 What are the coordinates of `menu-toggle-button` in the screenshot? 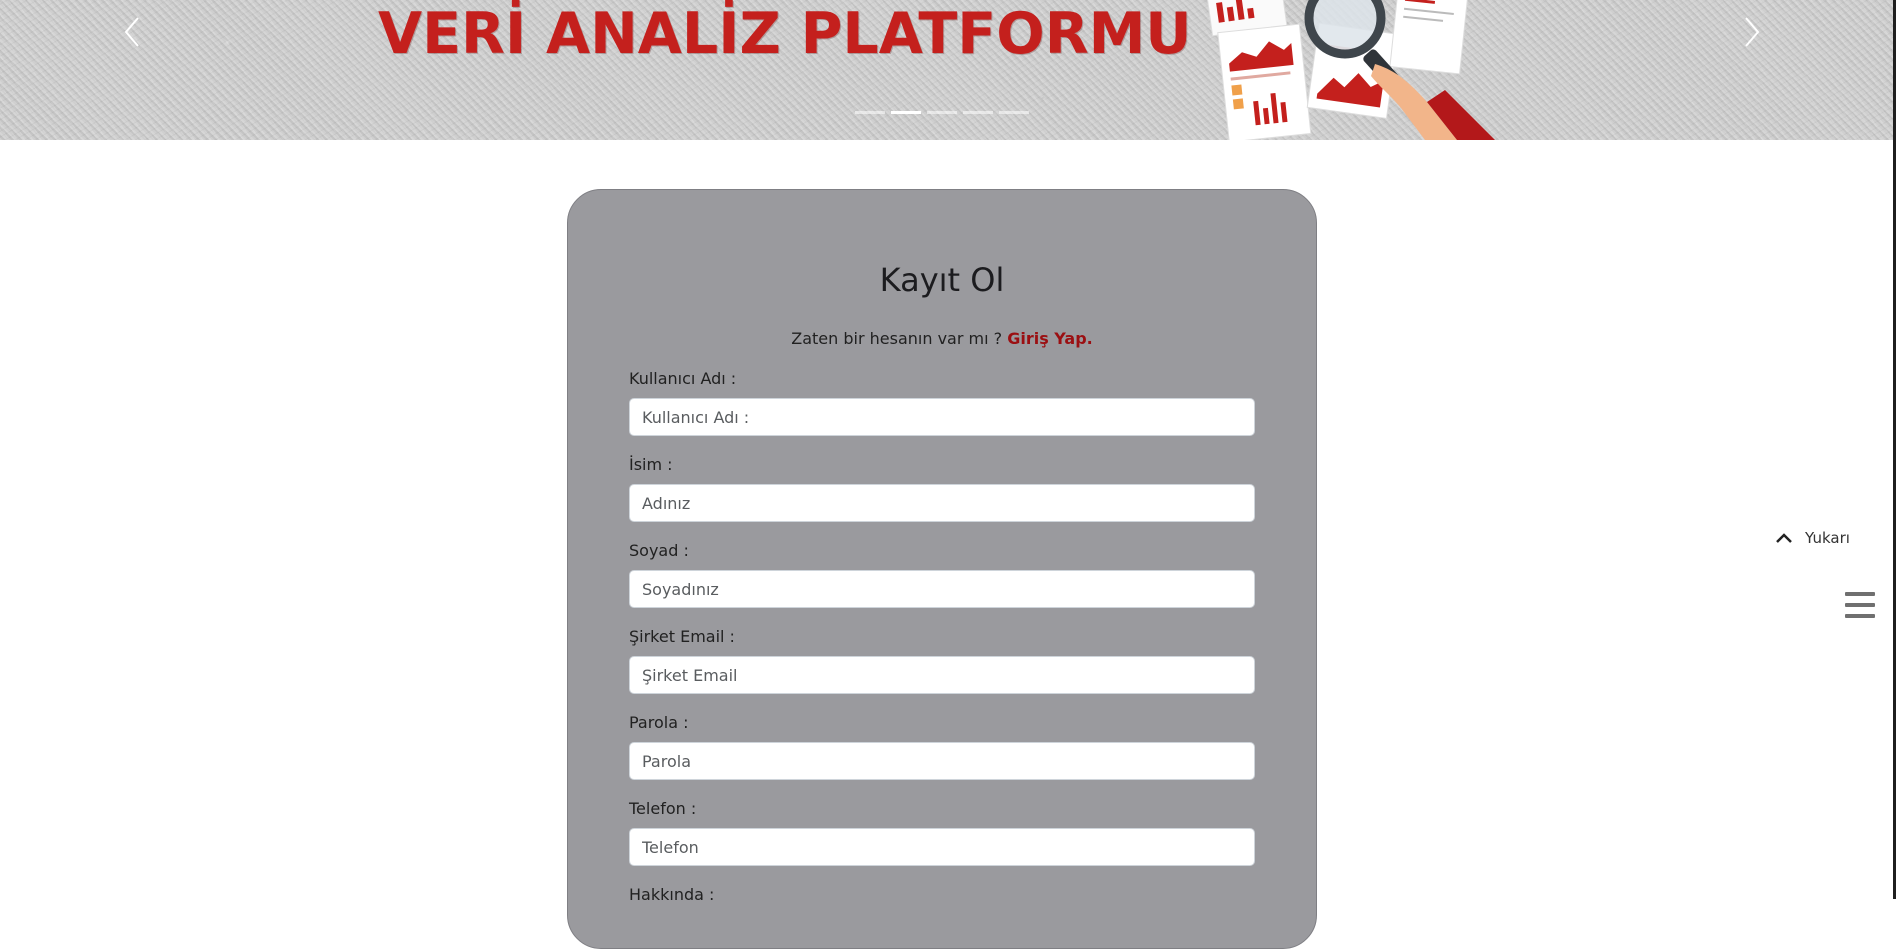 It's located at (1860, 606).